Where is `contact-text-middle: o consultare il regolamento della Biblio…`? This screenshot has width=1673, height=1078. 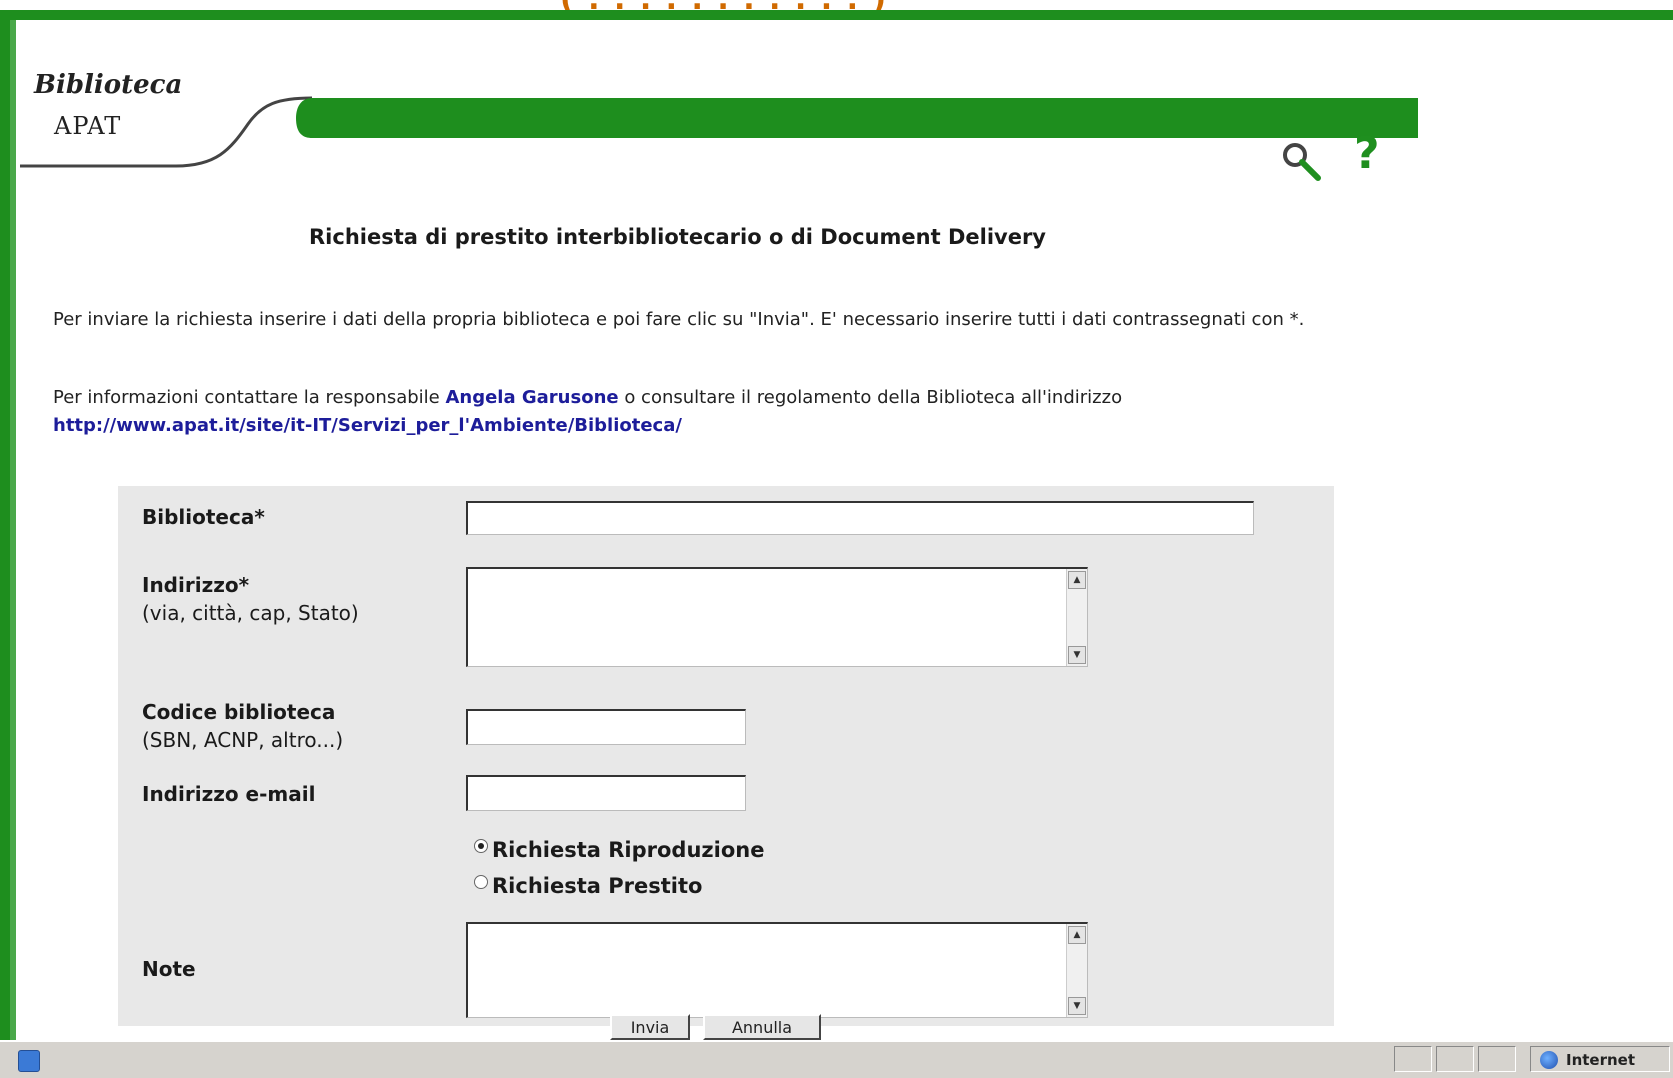 contact-text-middle: o consultare il regolamento della Biblio… is located at coordinates (870, 397).